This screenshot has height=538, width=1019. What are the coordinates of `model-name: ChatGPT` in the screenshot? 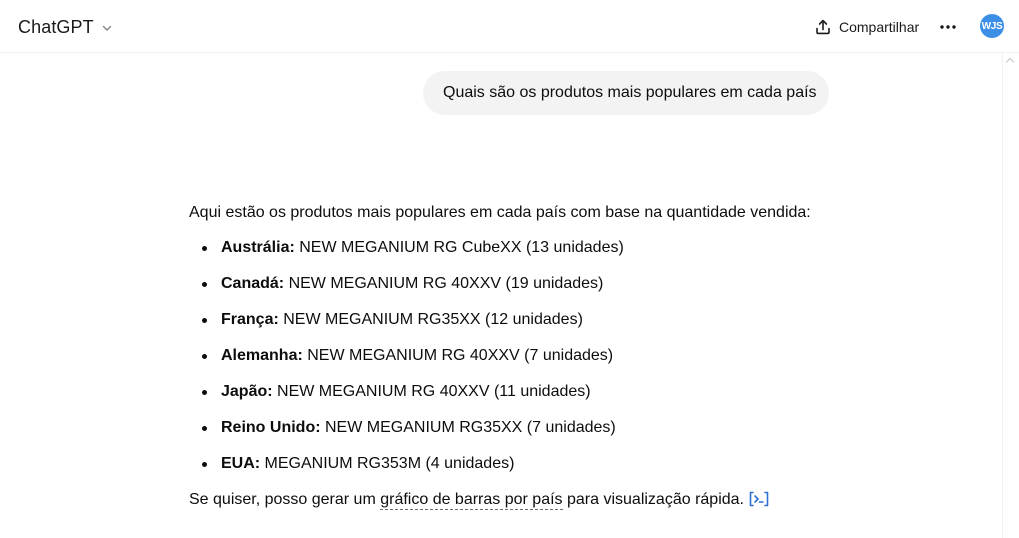 It's located at (56, 26).